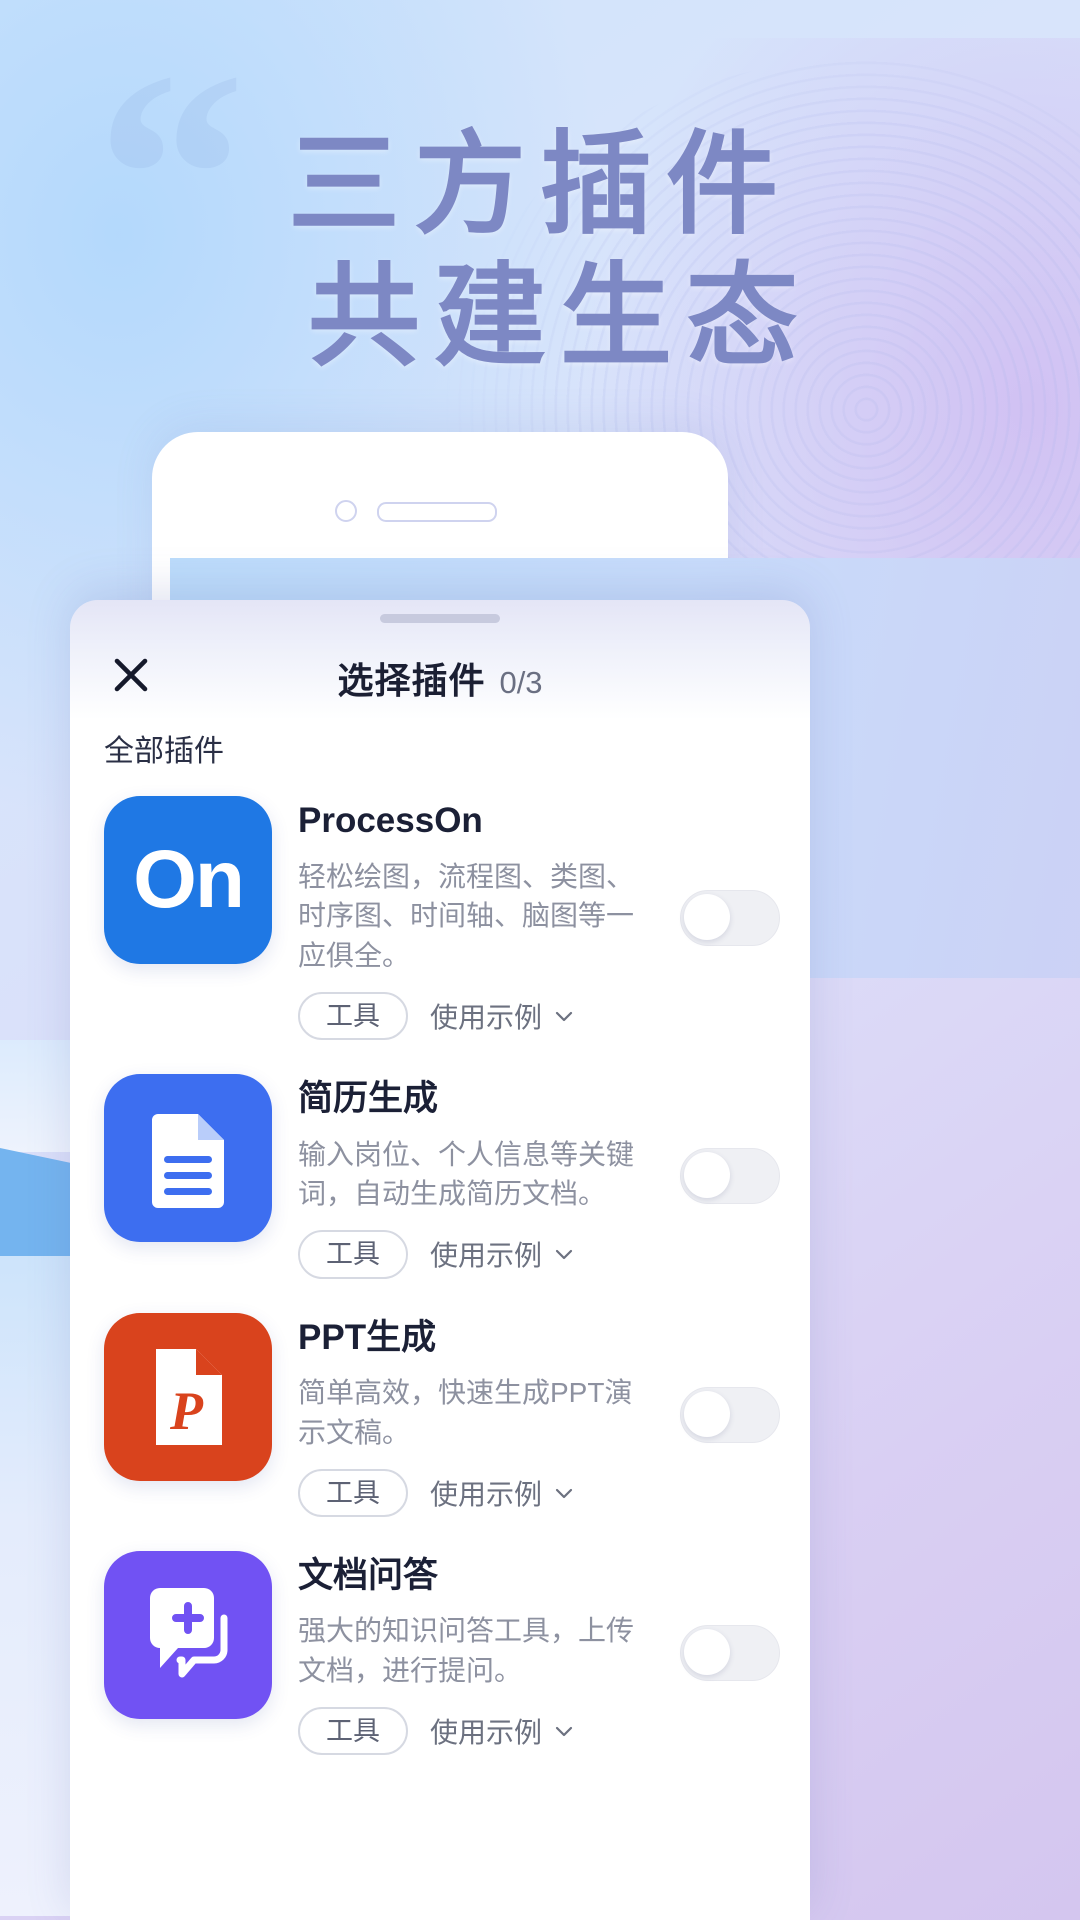  I want to click on processon-on-icon: On, so click(188, 880).